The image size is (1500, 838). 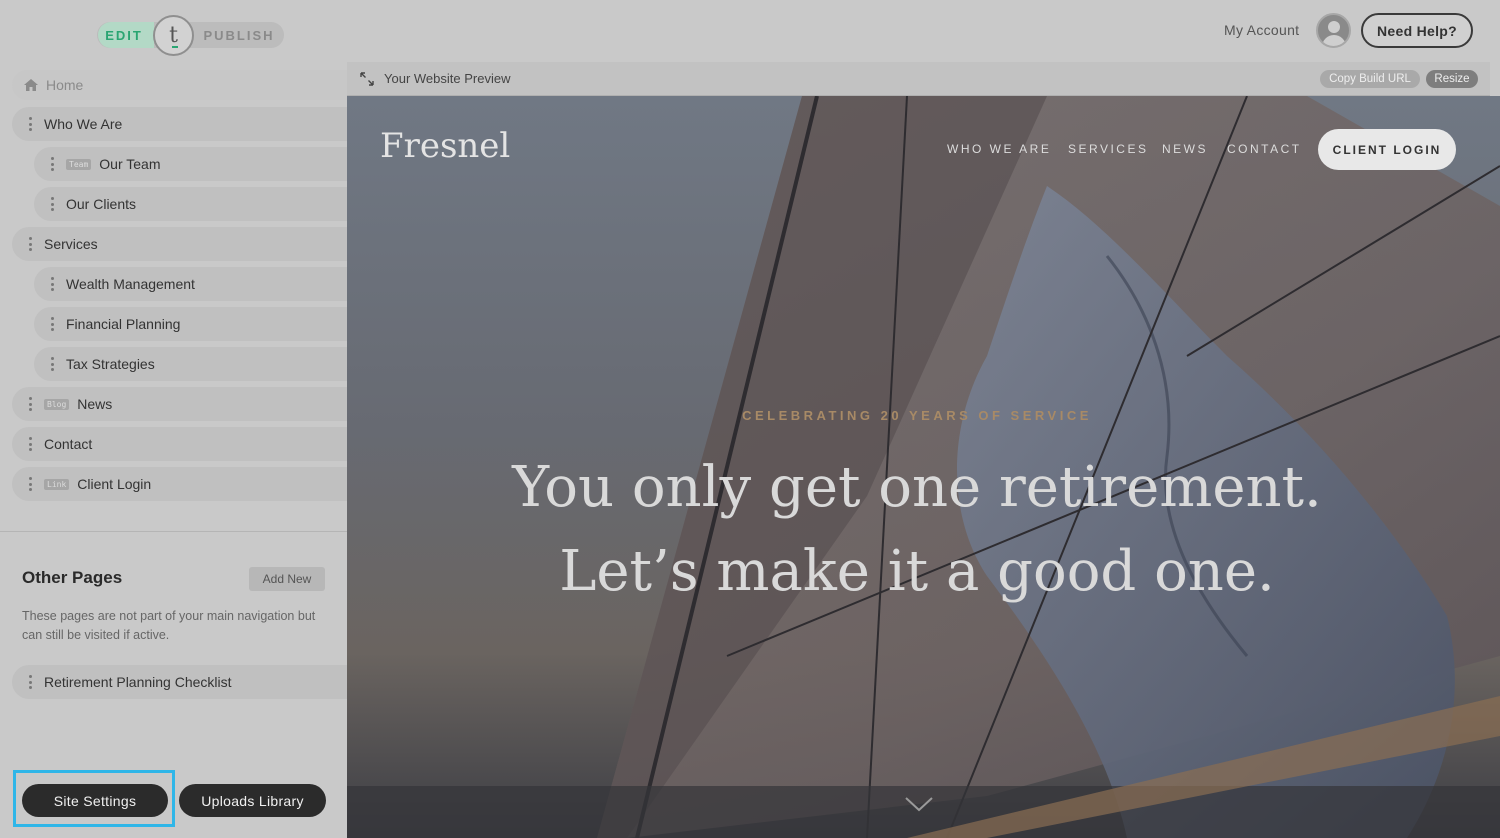 What do you see at coordinates (190, 204) in the screenshot?
I see `sidebar-item-our-clients: Our Clients` at bounding box center [190, 204].